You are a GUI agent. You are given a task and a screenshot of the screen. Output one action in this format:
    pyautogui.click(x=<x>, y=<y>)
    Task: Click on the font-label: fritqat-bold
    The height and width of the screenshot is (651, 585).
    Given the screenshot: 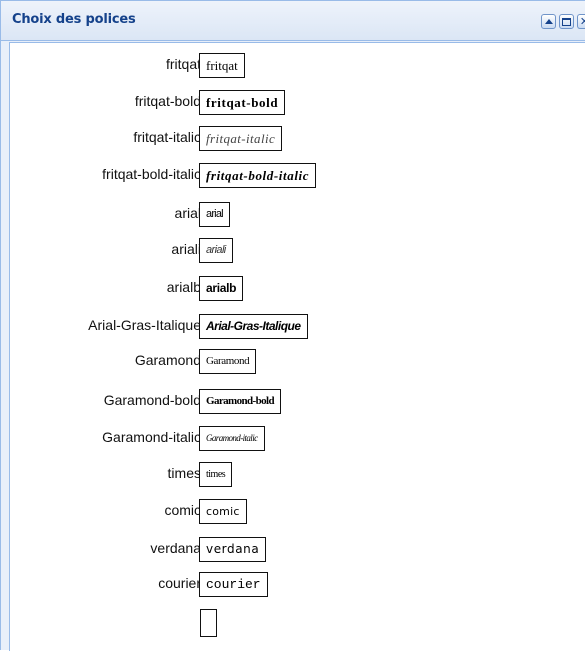 What is the action you would take?
    pyautogui.click(x=167, y=101)
    